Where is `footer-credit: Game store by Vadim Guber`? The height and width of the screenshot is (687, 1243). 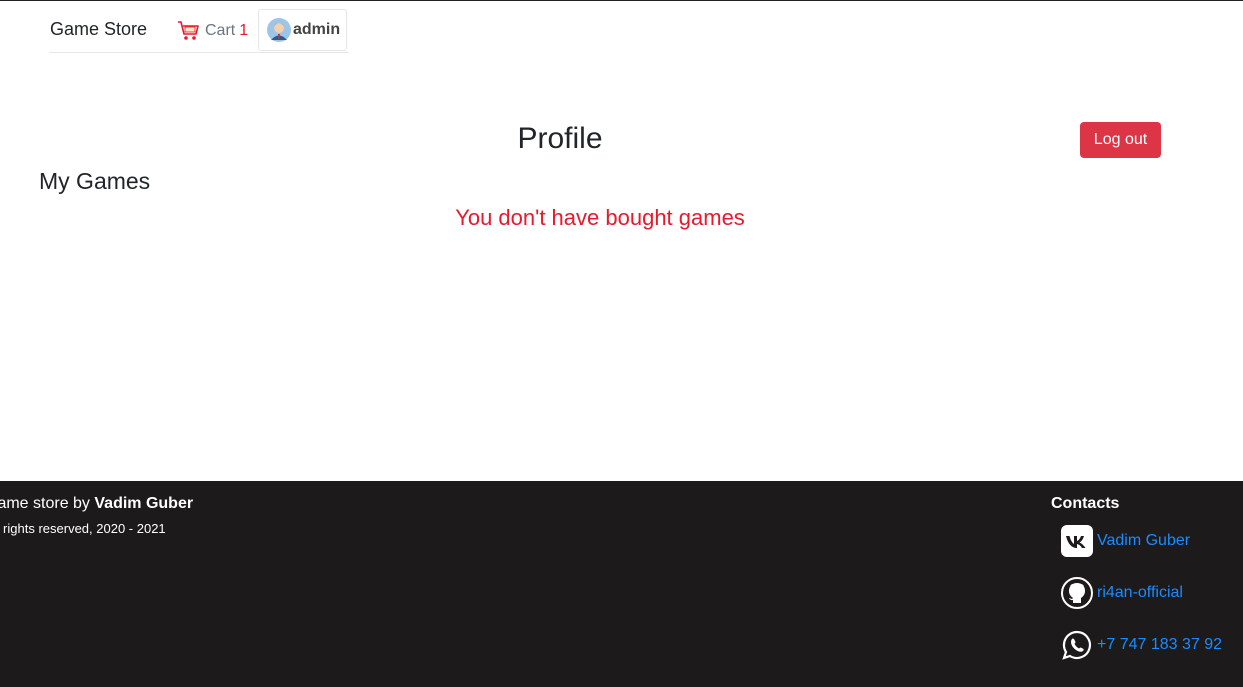 footer-credit: Game store by Vadim Guber is located at coordinates (96, 504).